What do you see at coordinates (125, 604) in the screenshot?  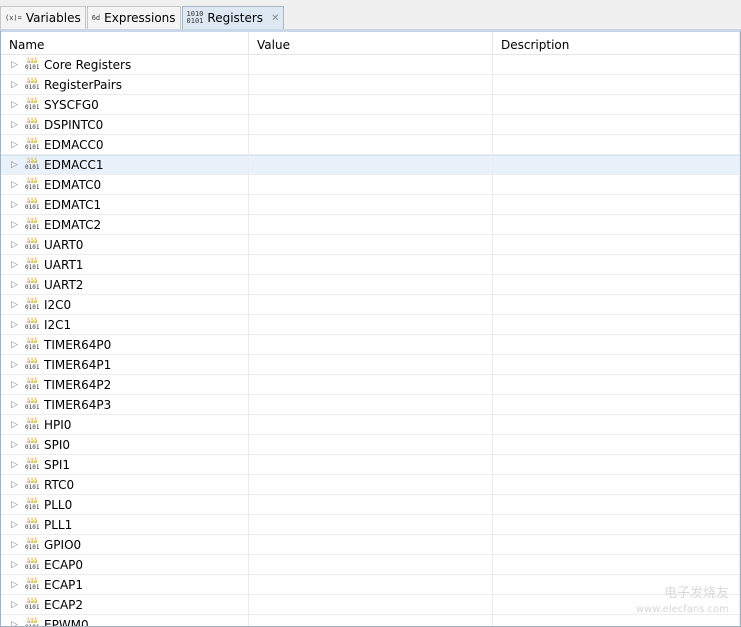 I see `name-cell: ▷ååå0101ECAP2` at bounding box center [125, 604].